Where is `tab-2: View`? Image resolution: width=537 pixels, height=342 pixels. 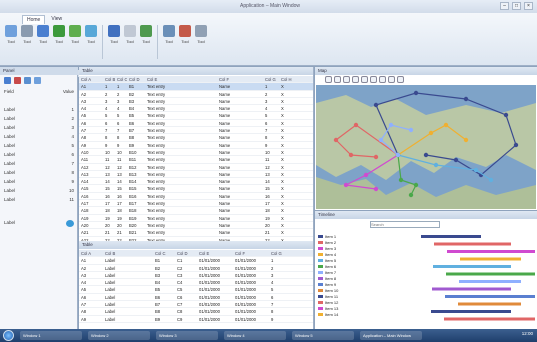
tab-2: View is located at coordinates (56, 19).